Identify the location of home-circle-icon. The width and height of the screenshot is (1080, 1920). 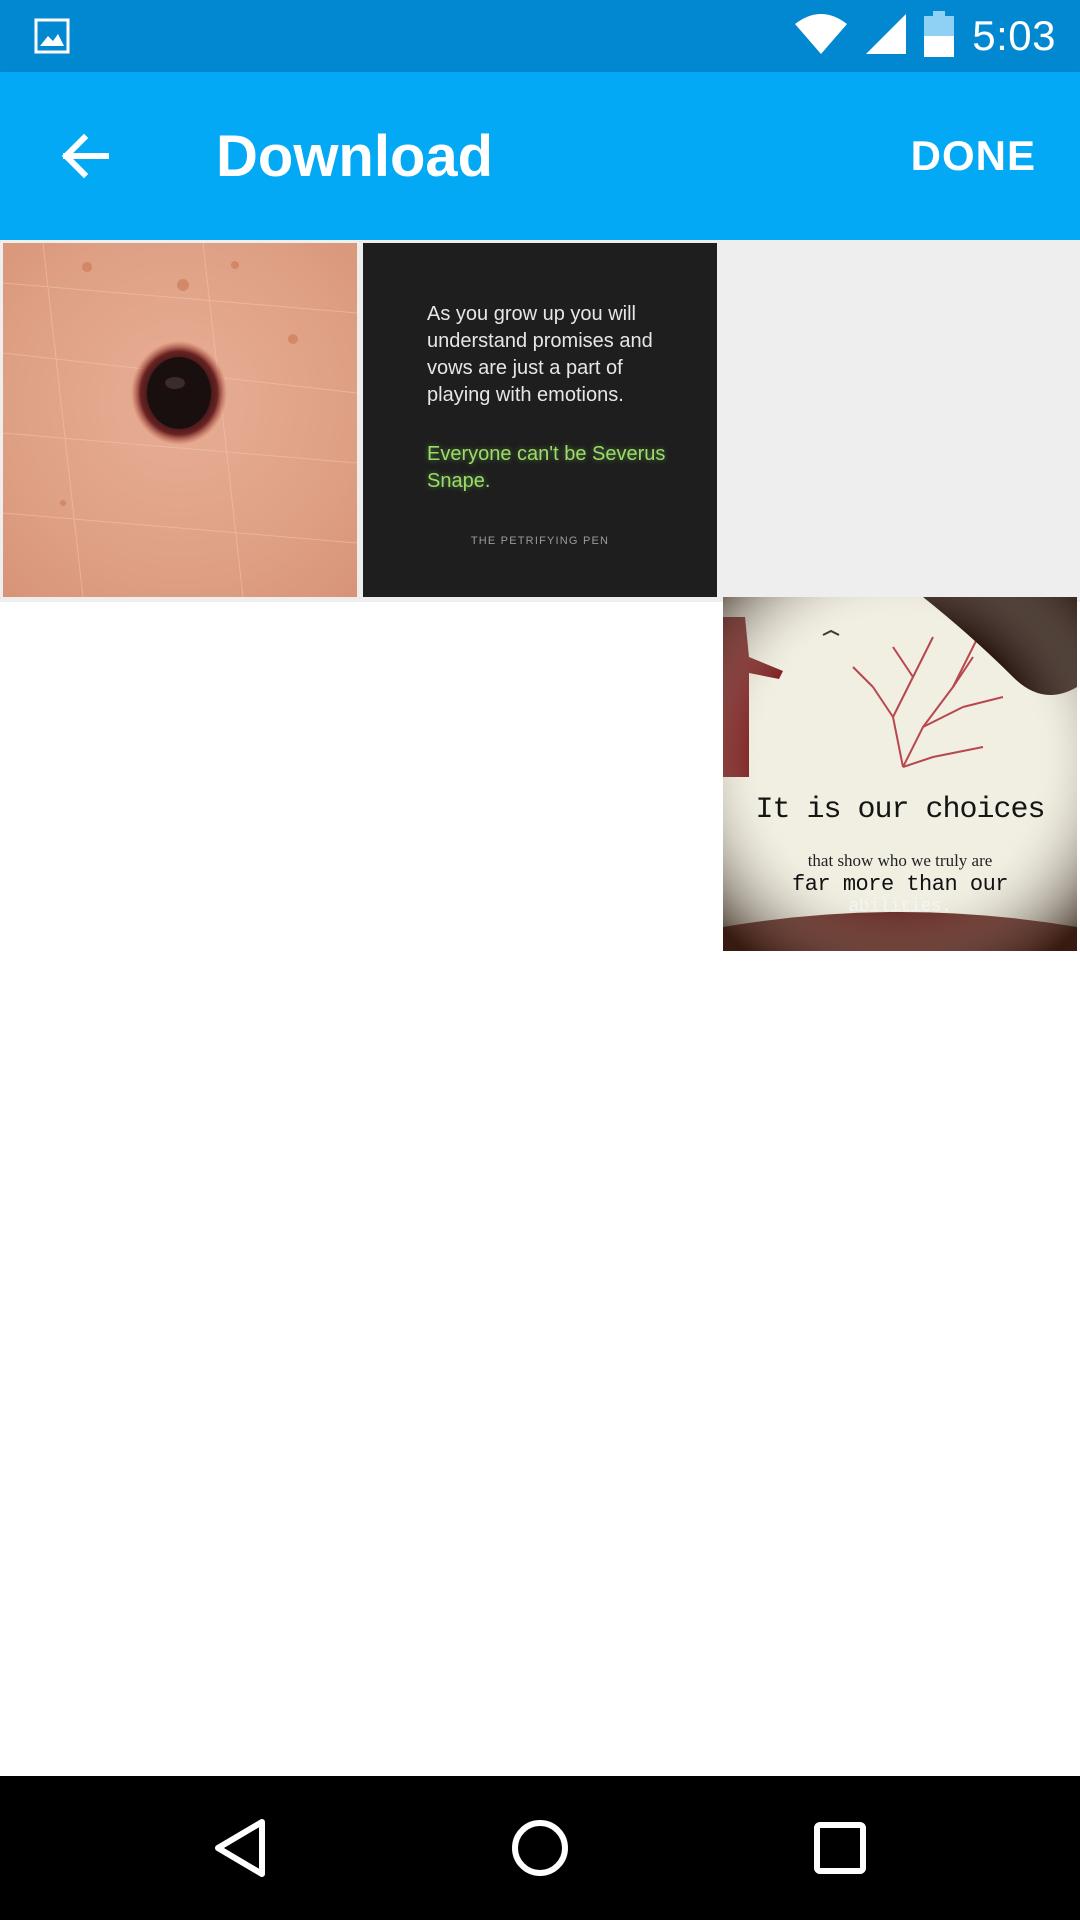
(540, 1848).